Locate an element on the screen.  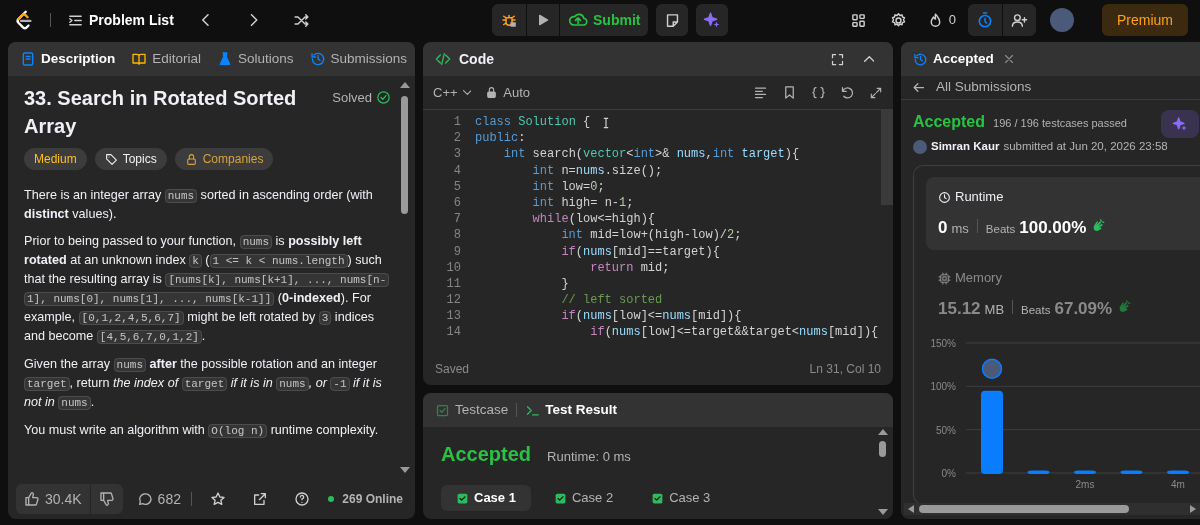
code-line: if(nums[low]<=target&&target<nums[mid]){ is located at coordinates (734, 332).